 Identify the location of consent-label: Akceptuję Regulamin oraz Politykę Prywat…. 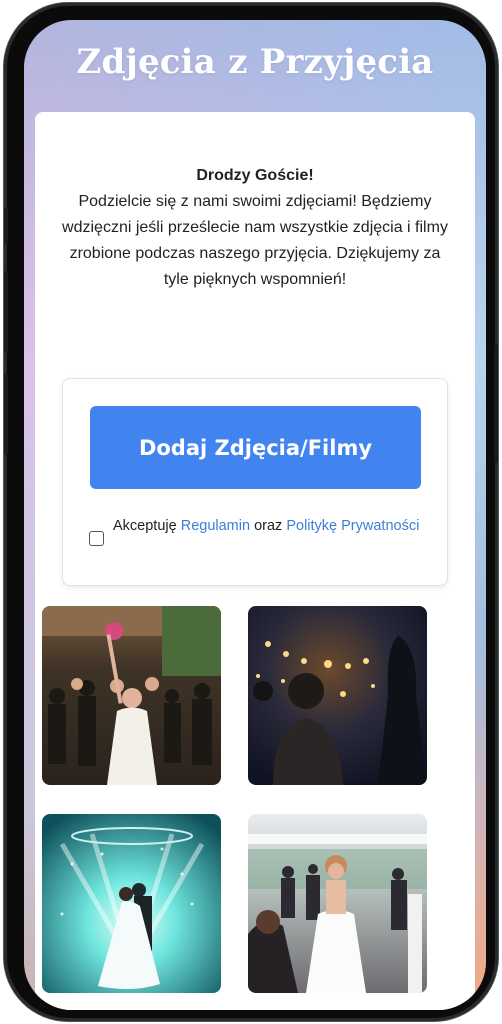
(266, 526).